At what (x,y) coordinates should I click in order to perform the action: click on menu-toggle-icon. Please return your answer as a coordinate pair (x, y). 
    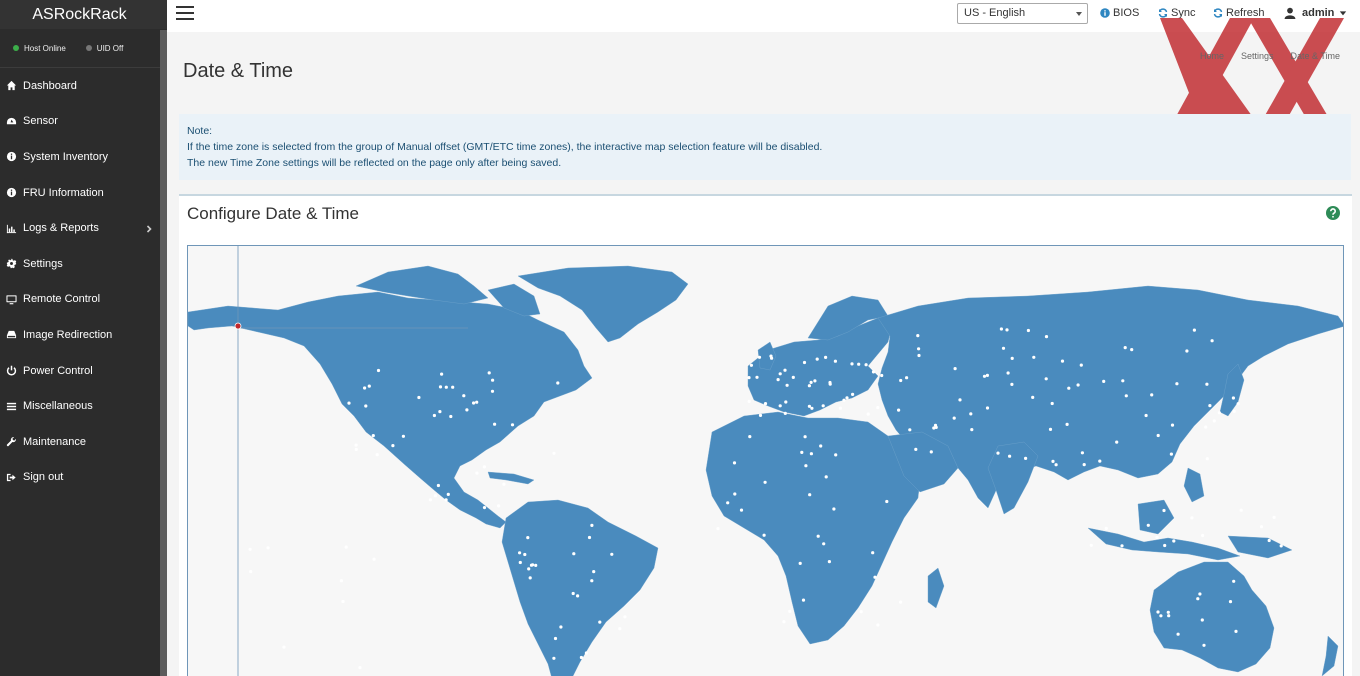
    Looking at the image, I should click on (185, 13).